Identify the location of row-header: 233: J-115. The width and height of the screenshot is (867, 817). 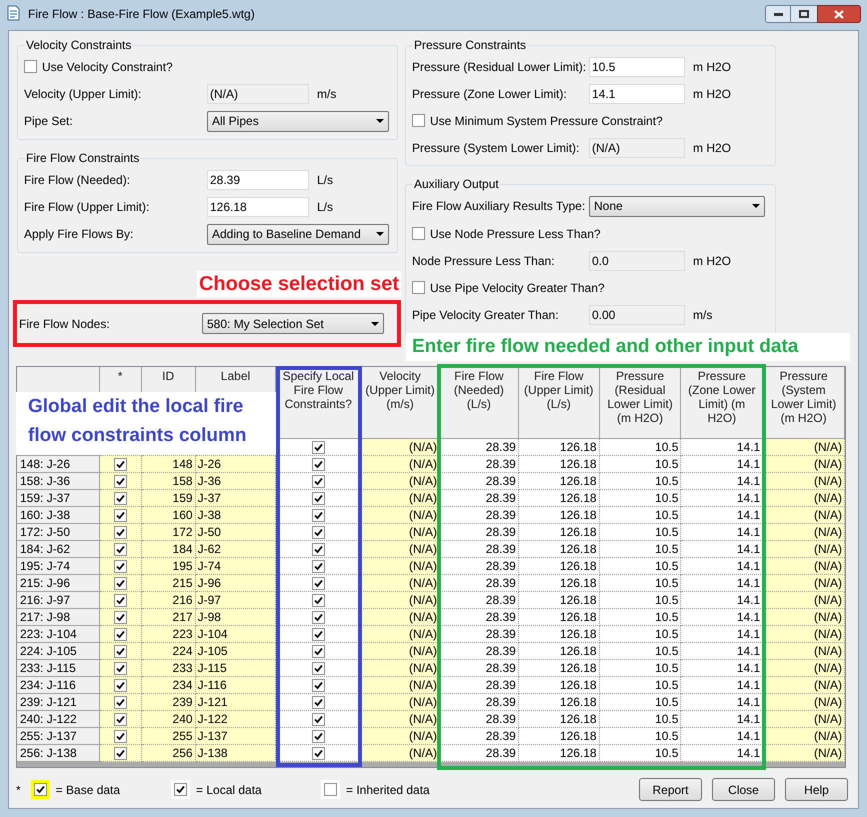
(58, 668).